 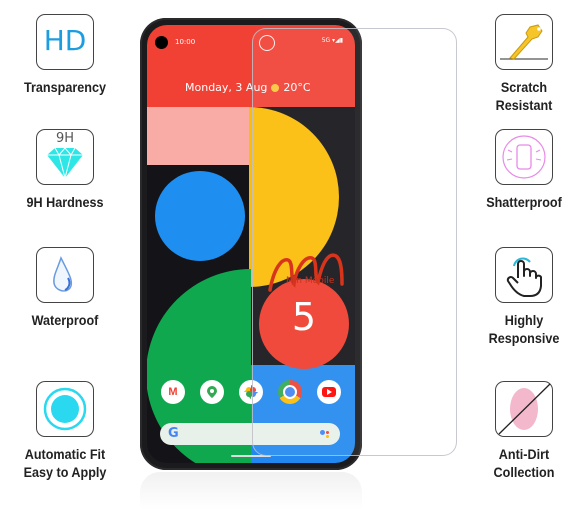 What do you see at coordinates (198, 136) in the screenshot?
I see `wallpaper-pink-band` at bounding box center [198, 136].